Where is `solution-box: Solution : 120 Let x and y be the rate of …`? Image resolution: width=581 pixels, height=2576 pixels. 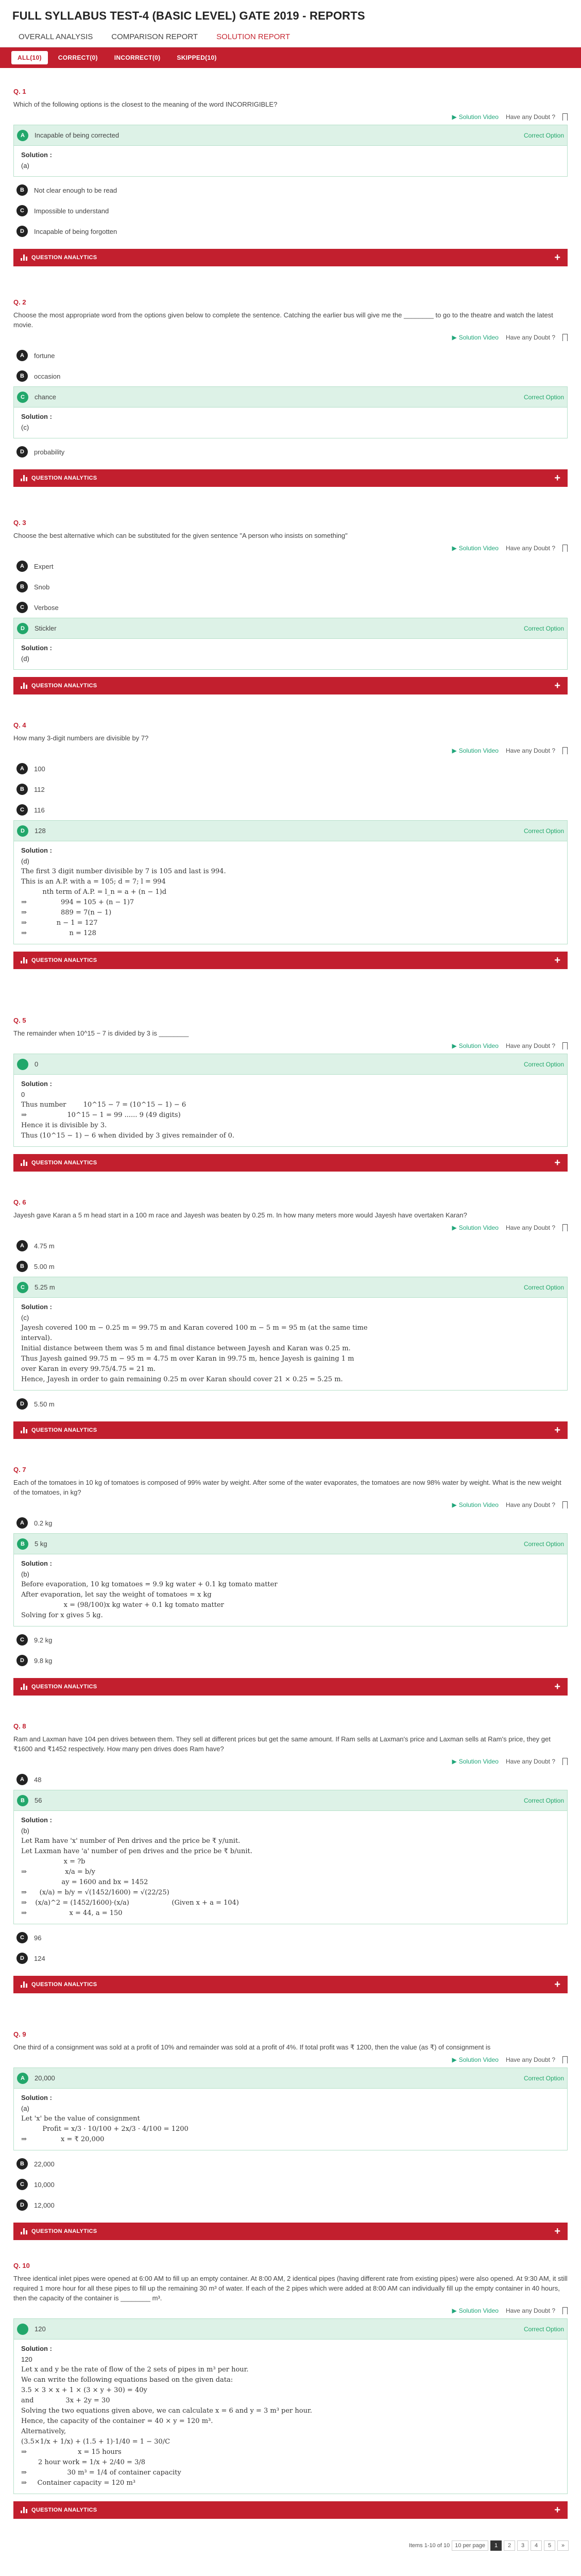 solution-box: Solution : 120 Let x and y be the rate of … is located at coordinates (290, 2416).